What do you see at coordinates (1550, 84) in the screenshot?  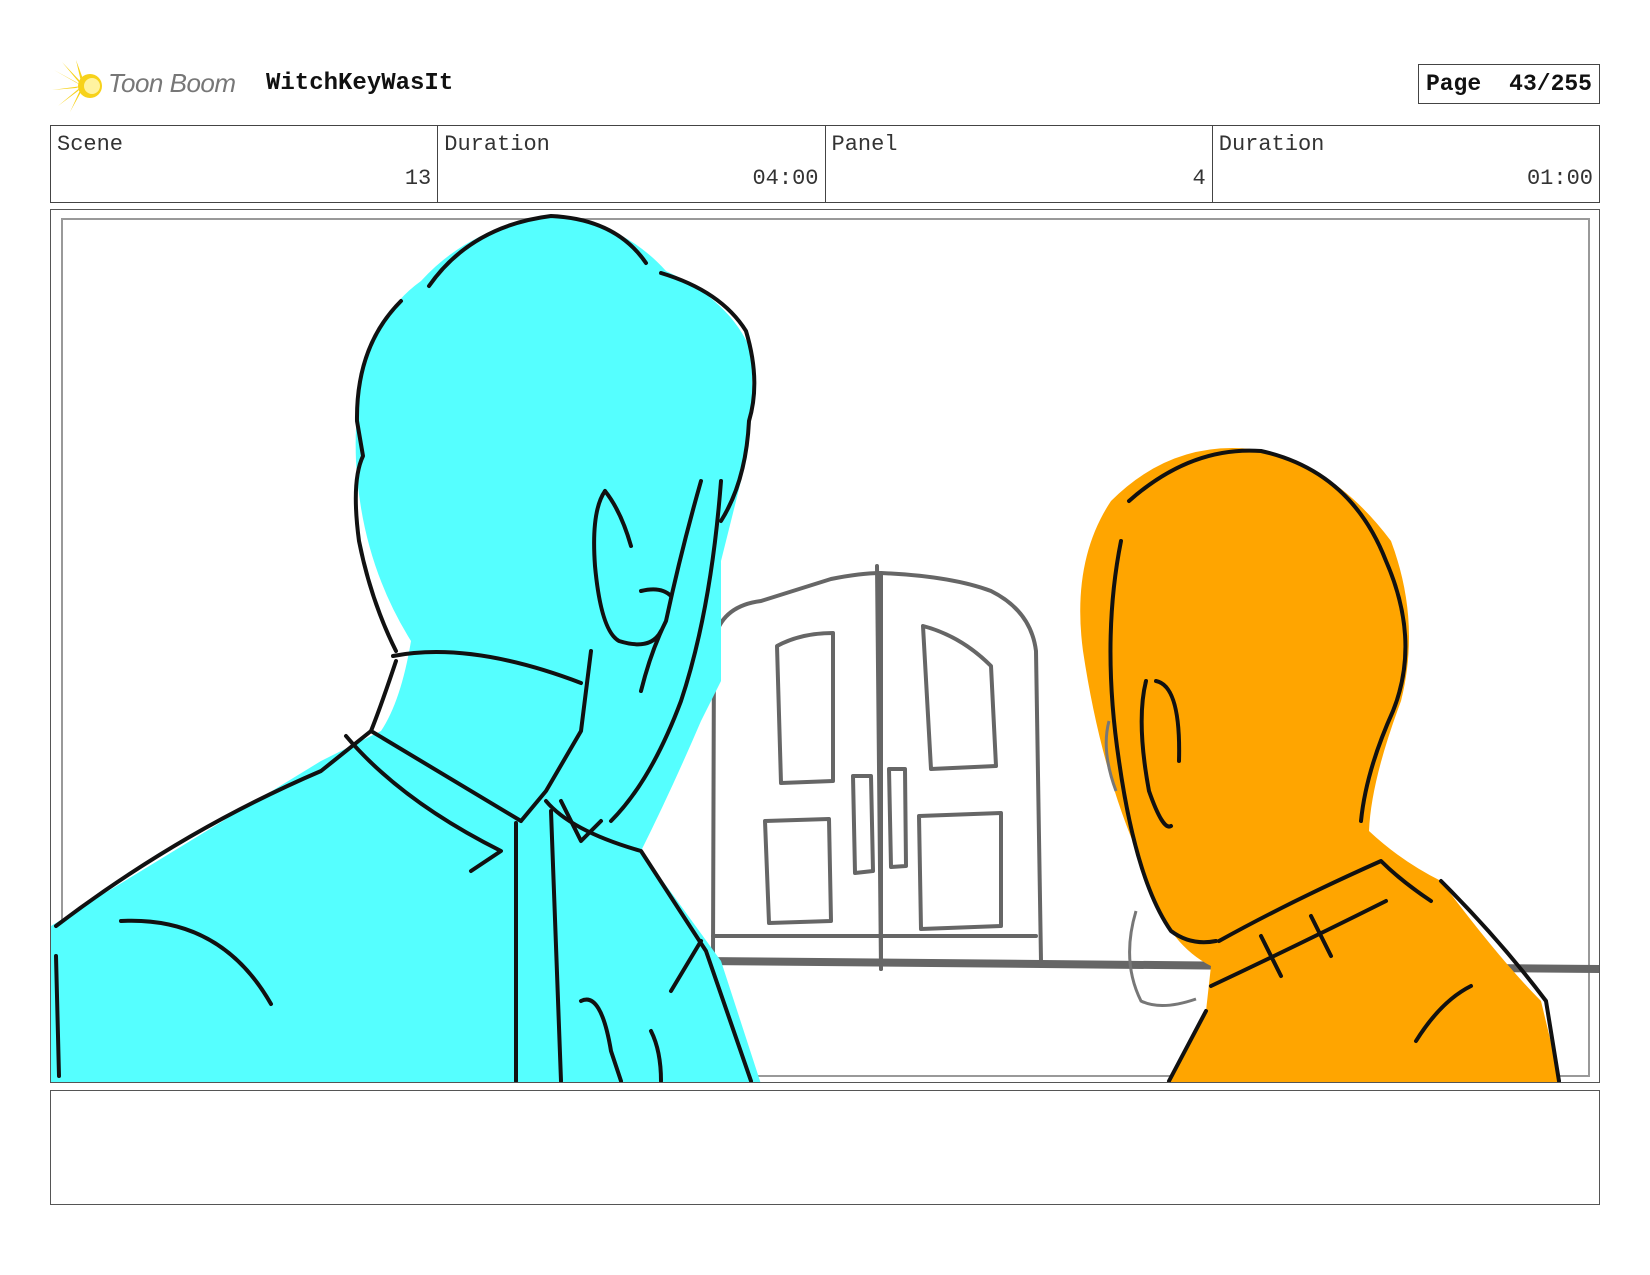 I see `page-number: 43/255` at bounding box center [1550, 84].